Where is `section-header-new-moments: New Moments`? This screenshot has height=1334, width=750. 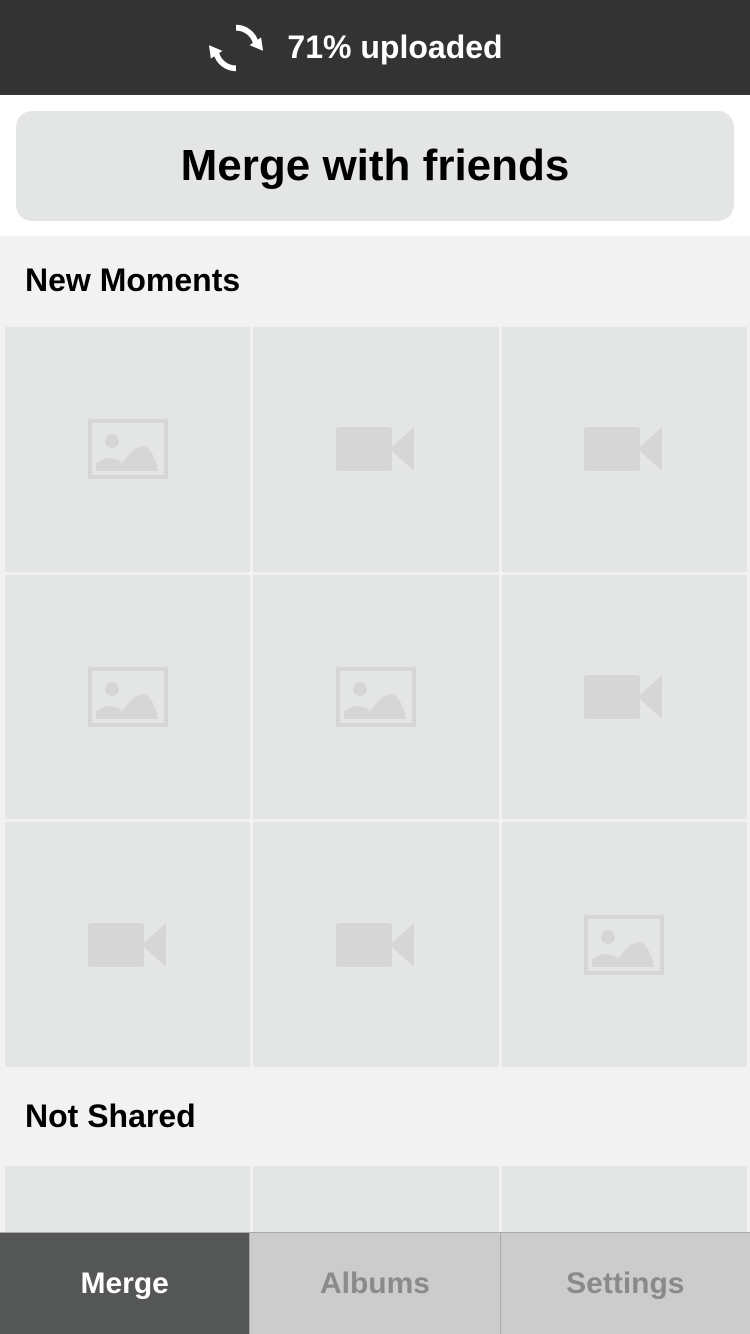
section-header-new-moments: New Moments is located at coordinates (375, 280).